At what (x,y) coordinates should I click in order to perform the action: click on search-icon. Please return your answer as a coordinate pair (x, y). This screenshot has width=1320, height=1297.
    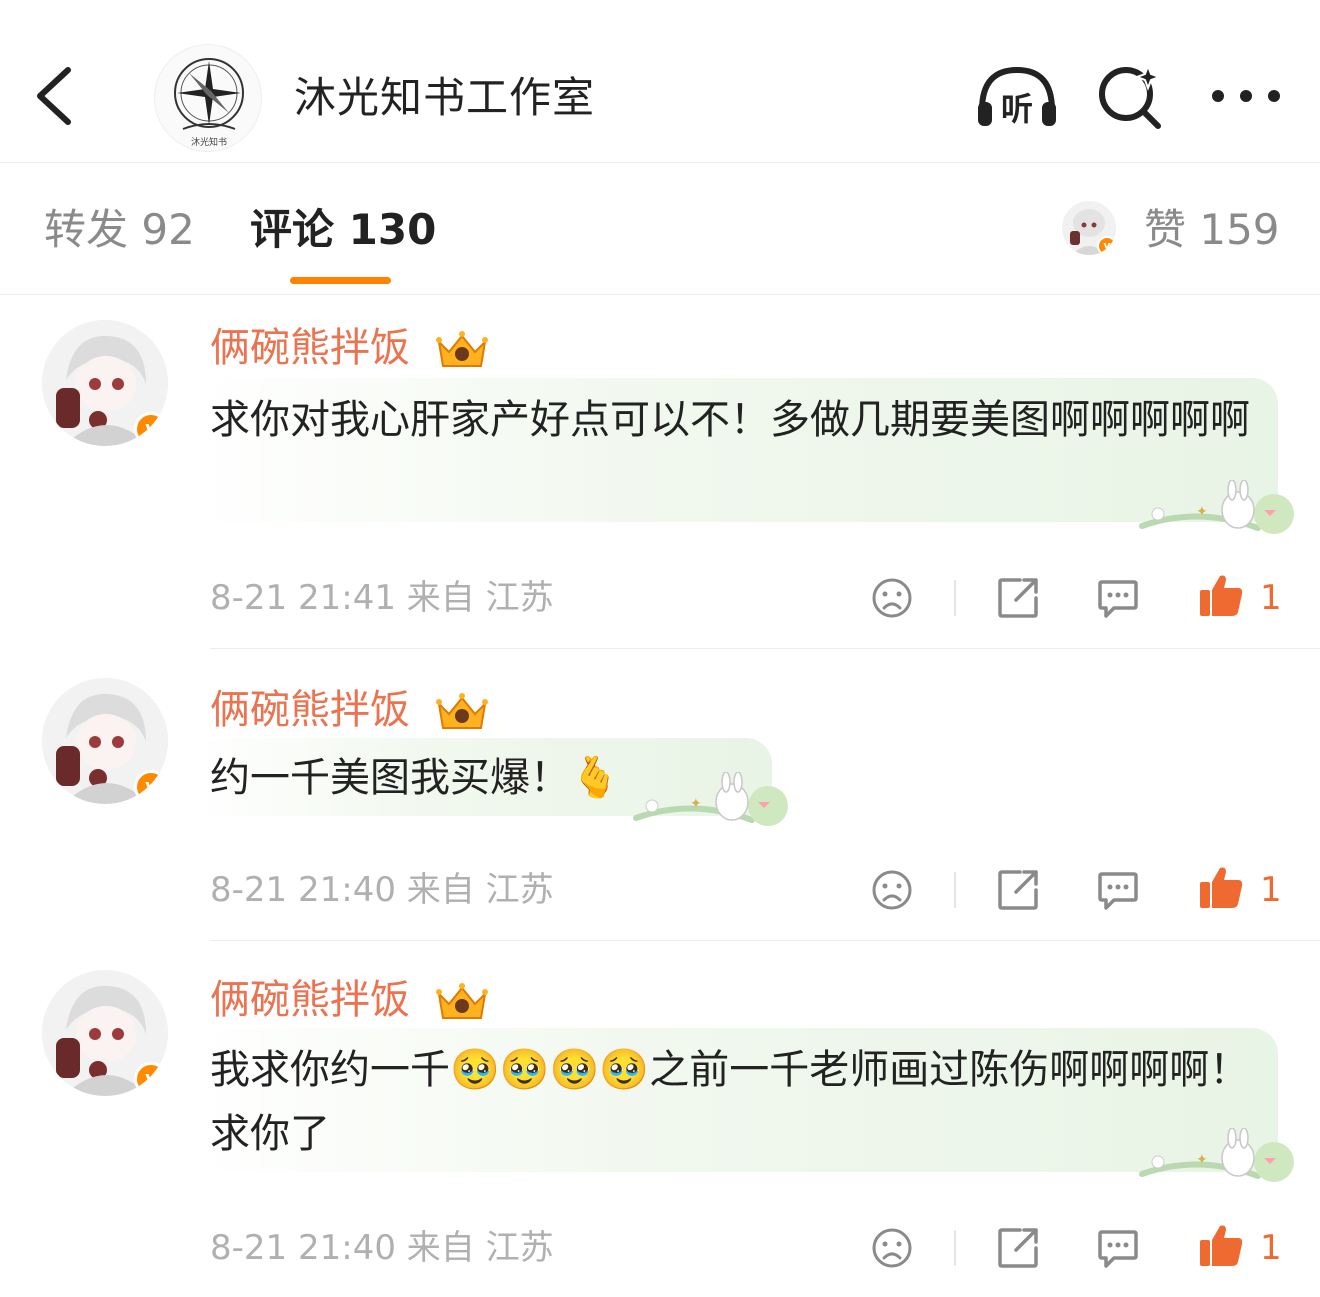
    Looking at the image, I should click on (1130, 96).